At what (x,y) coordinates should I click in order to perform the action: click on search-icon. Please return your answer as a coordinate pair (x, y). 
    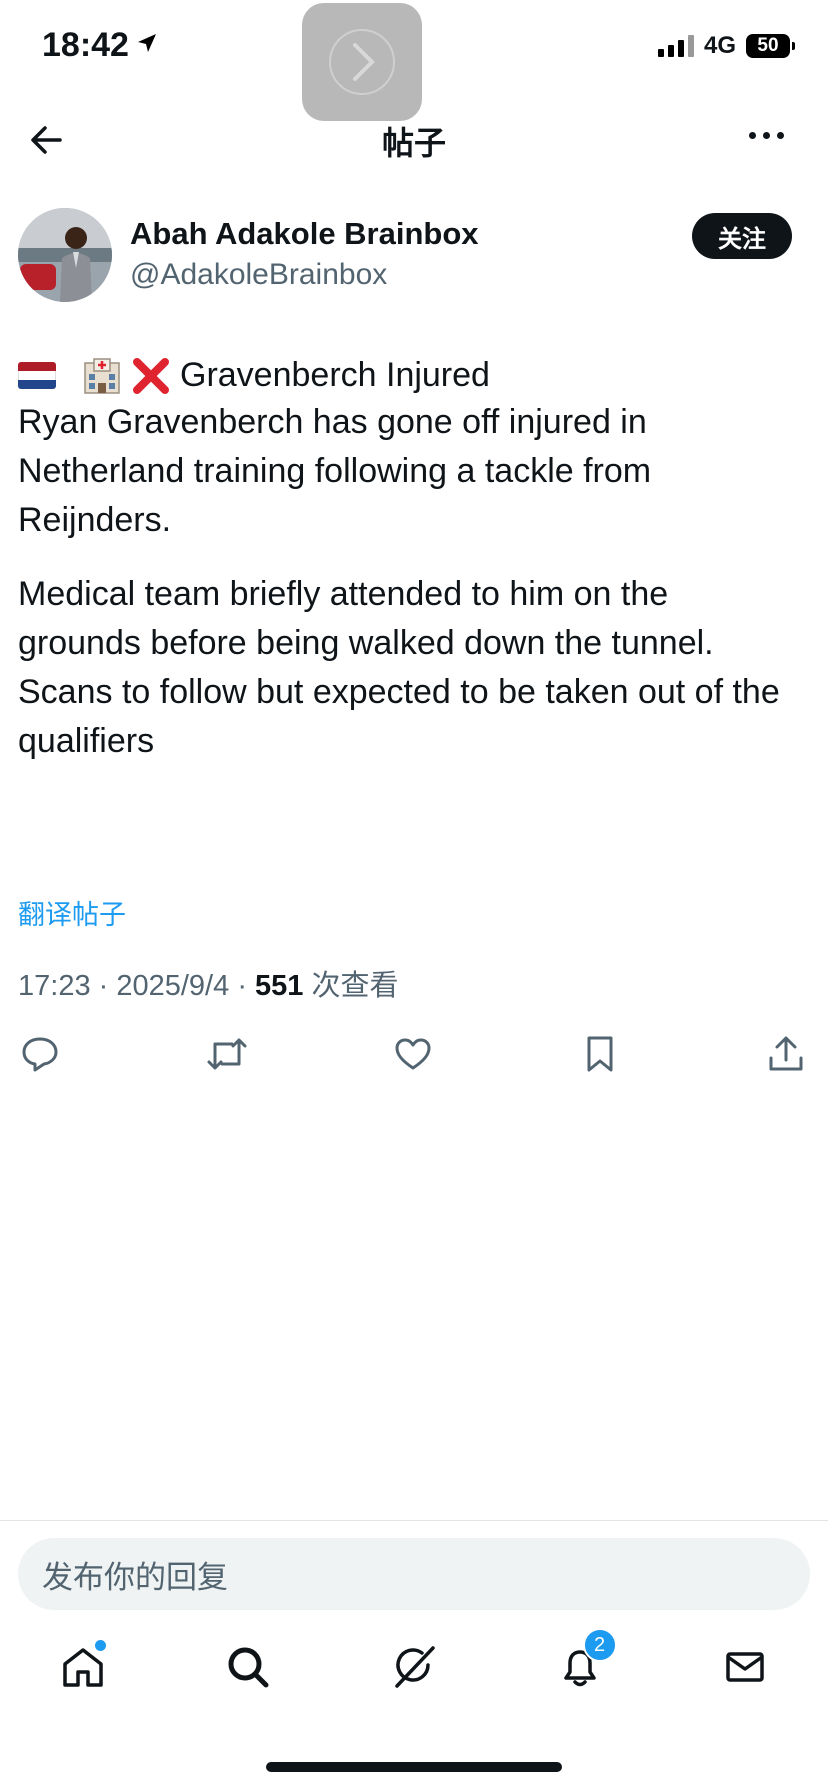
    Looking at the image, I should click on (248, 1667).